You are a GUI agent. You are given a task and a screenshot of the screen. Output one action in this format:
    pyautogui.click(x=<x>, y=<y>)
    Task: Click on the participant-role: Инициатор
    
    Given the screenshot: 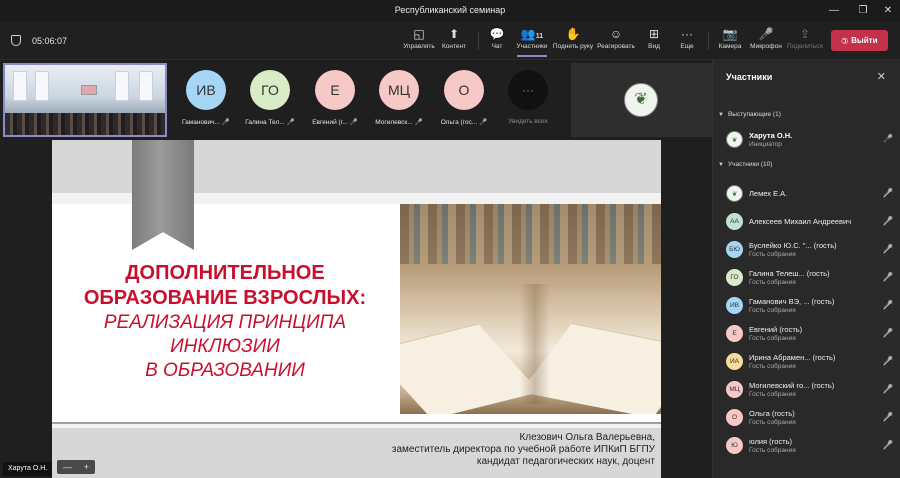 What is the action you would take?
    pyautogui.click(x=765, y=144)
    